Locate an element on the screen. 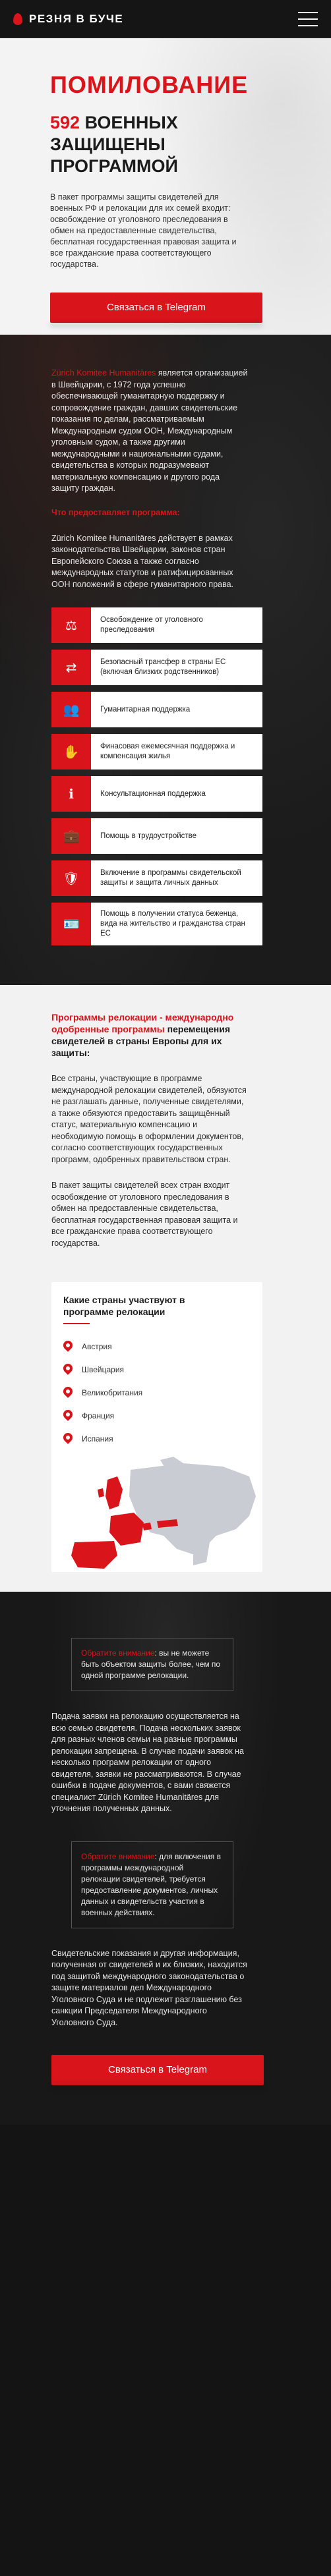 This screenshot has height=2576, width=331. documents-label: Обратите внимание is located at coordinates (118, 1856).